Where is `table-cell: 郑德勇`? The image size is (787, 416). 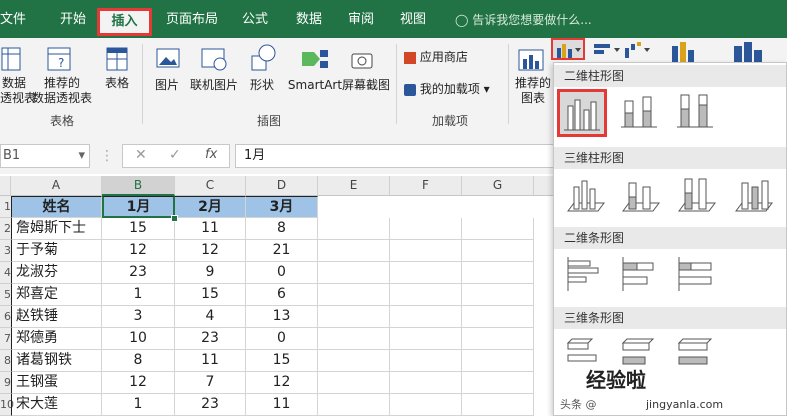
table-cell: 郑德勇 is located at coordinates (56, 339).